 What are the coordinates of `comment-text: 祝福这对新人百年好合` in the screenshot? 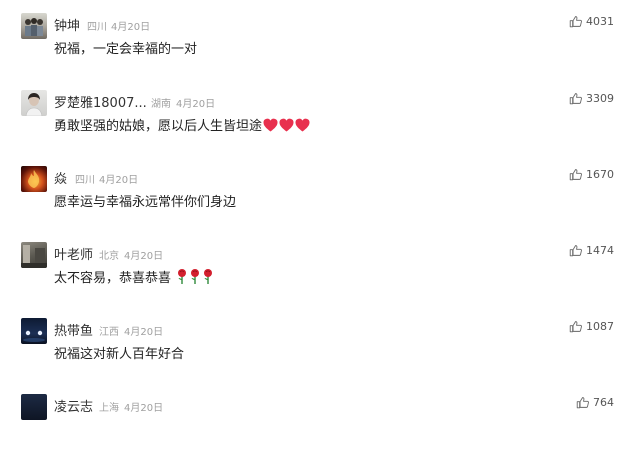 It's located at (119, 354).